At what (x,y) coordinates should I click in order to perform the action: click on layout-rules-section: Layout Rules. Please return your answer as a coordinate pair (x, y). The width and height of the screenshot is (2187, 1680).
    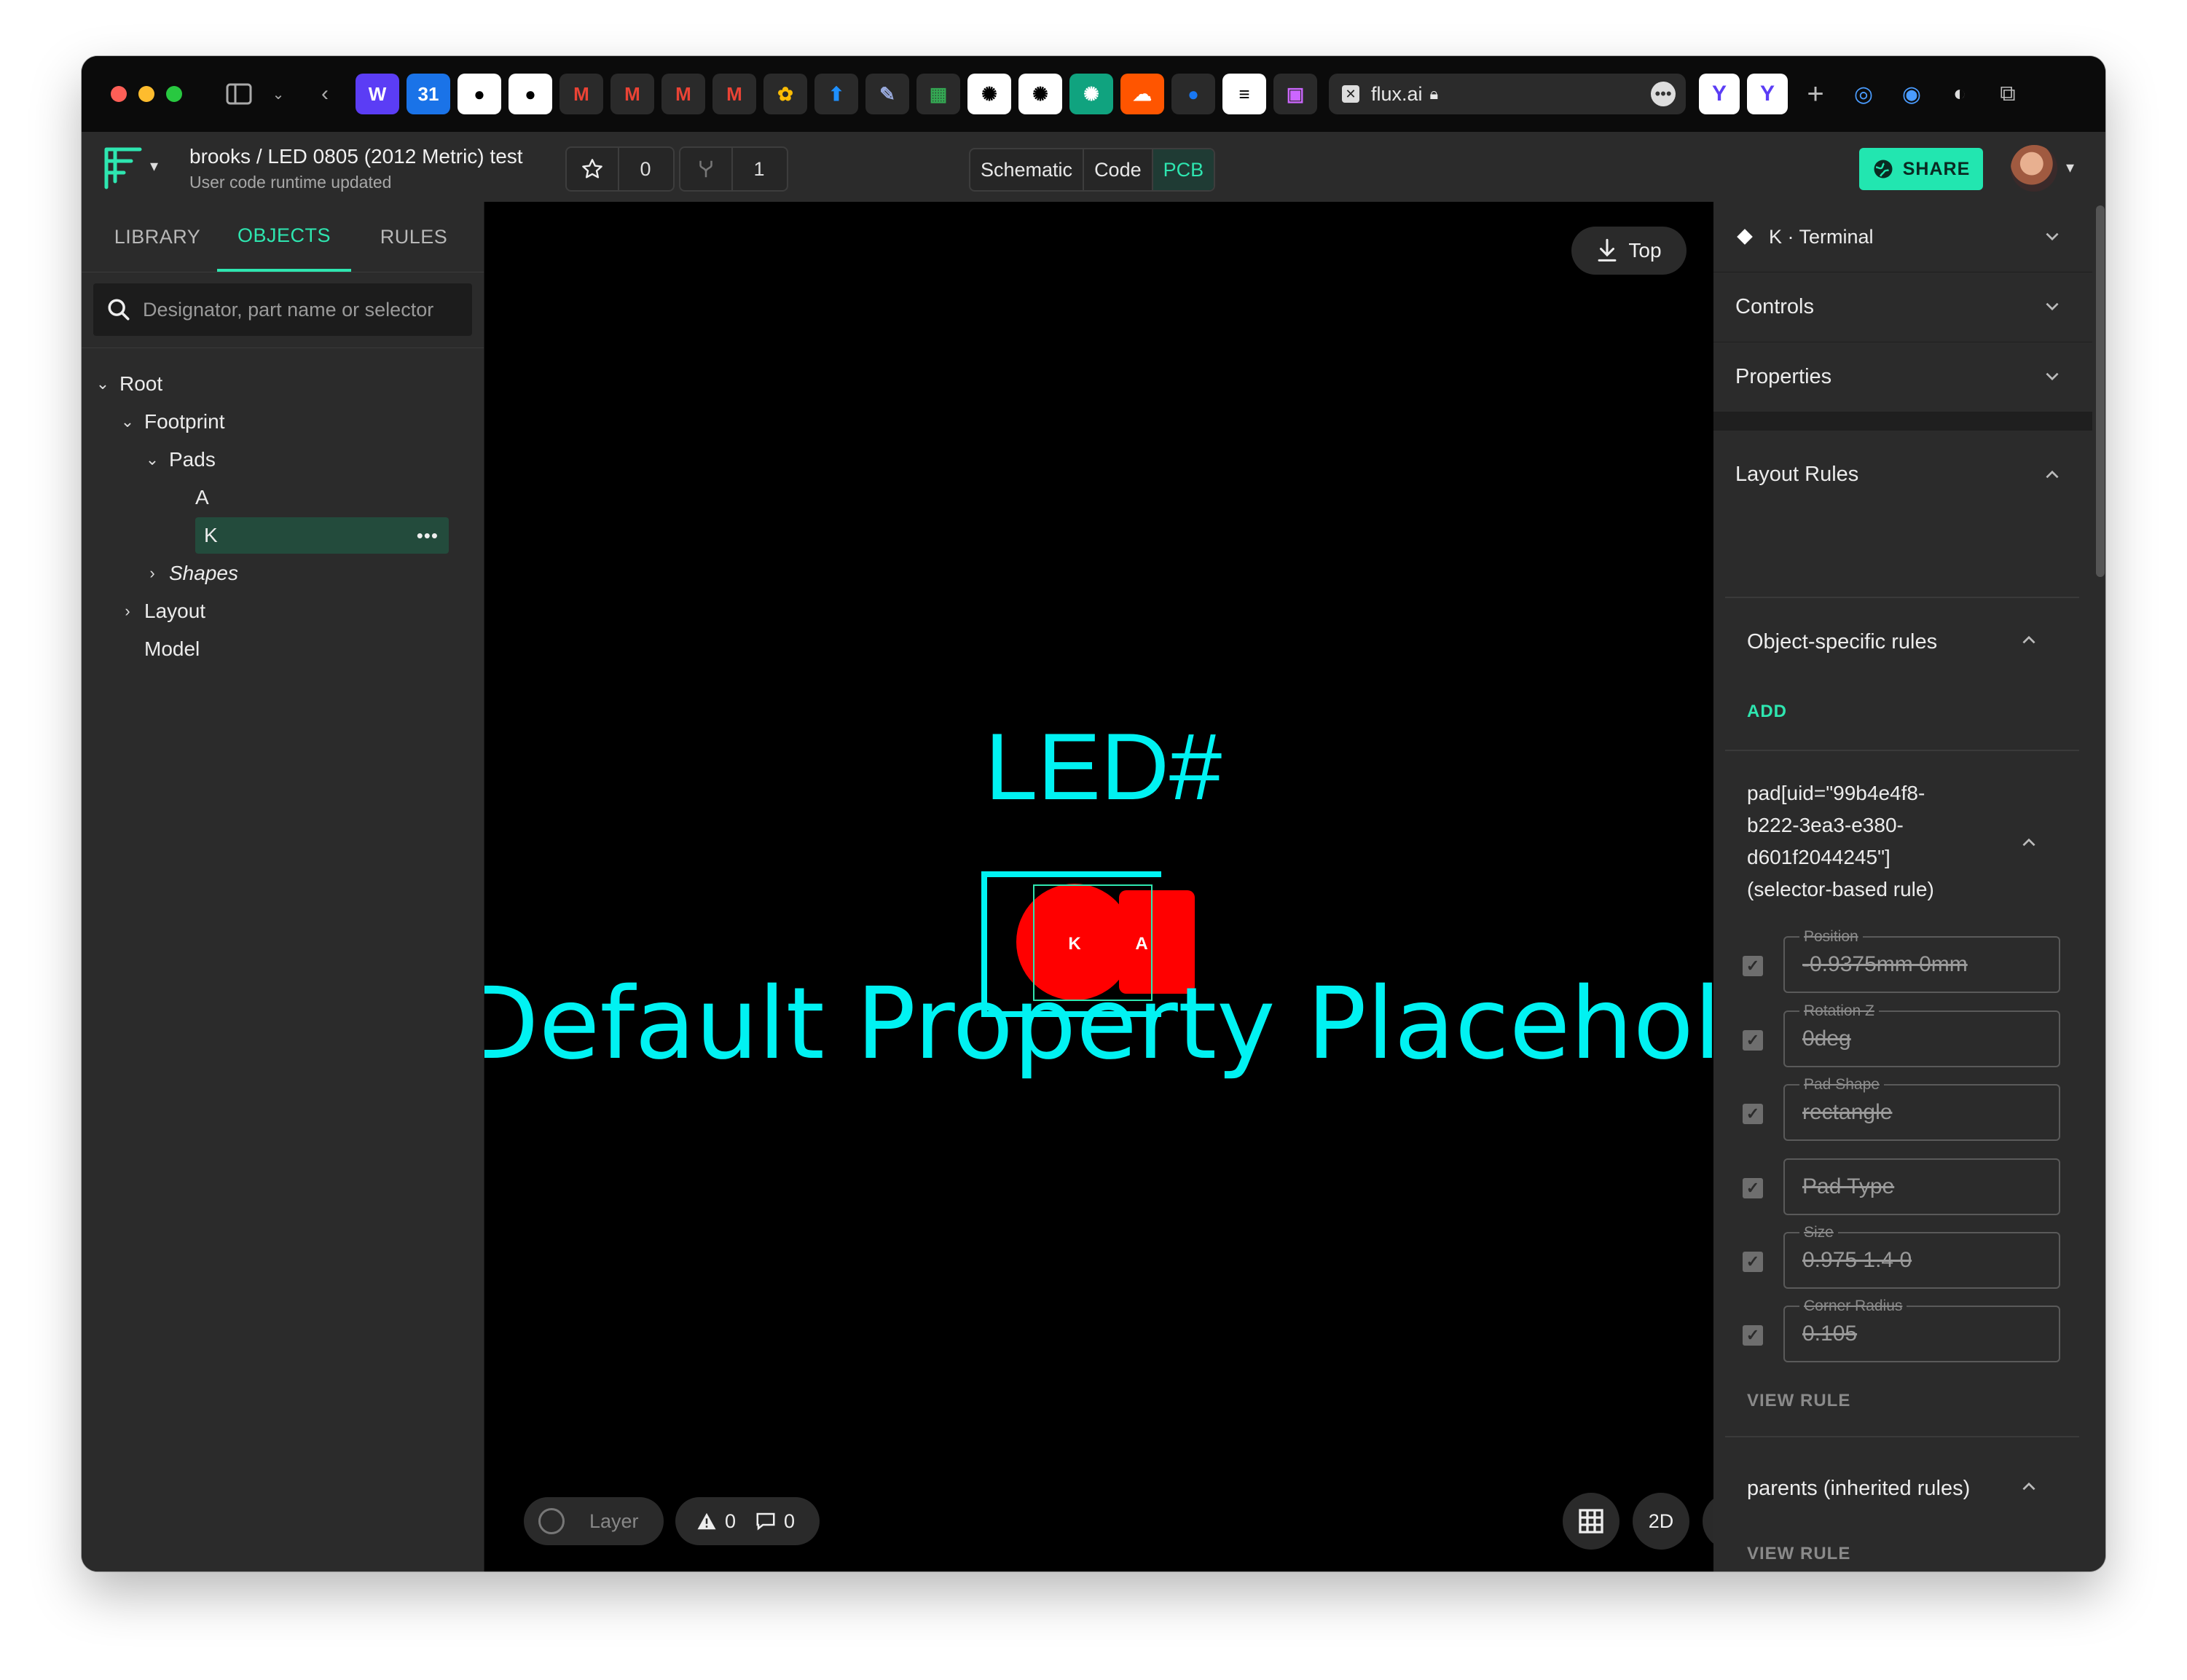
    Looking at the image, I should click on (1903, 474).